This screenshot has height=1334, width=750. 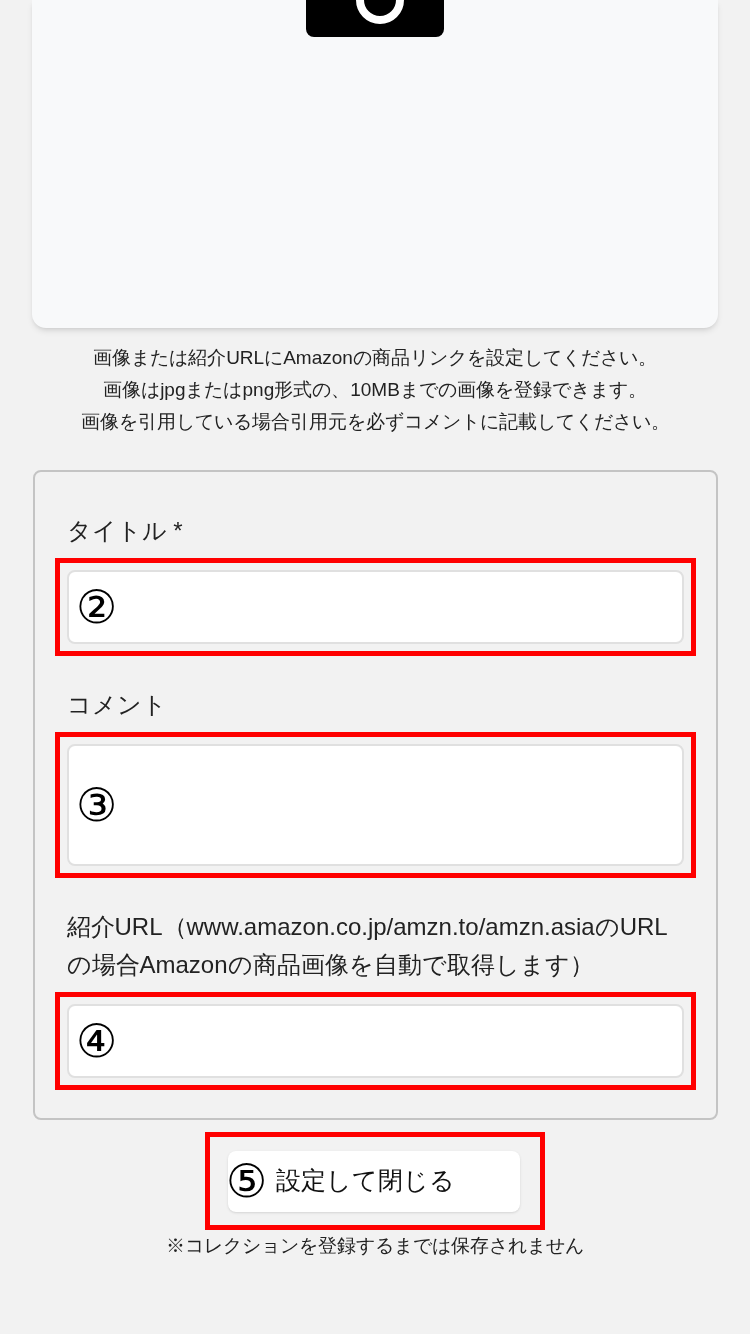 I want to click on save-notice: ※コレクションを登録するまでは保存されません, so click(x=375, y=1246).